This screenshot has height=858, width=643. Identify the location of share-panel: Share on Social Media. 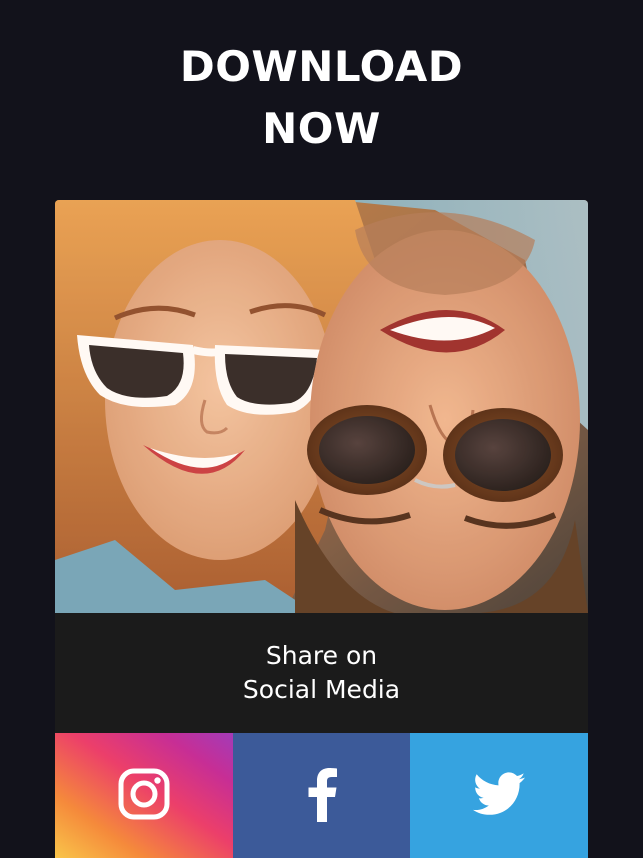
(321, 673).